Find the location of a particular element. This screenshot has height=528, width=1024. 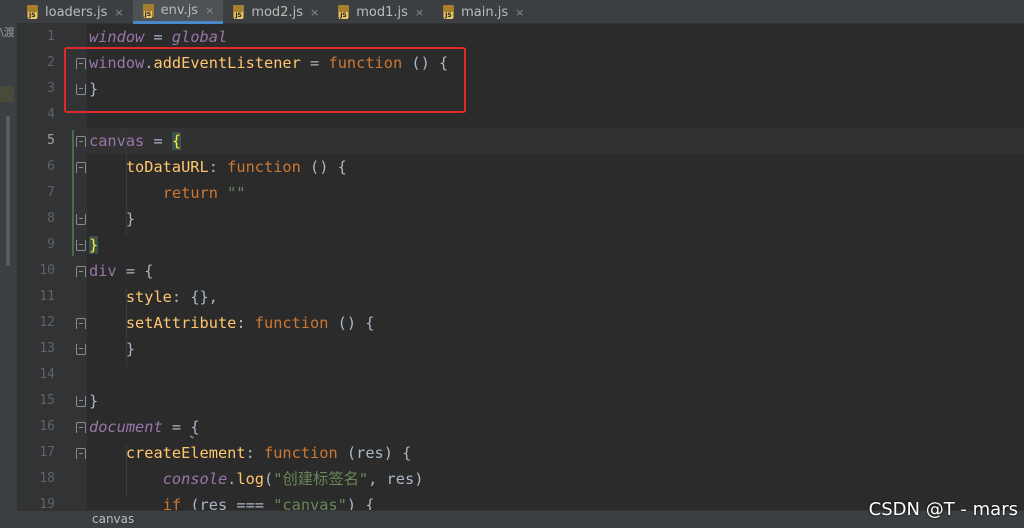

project-panel-edge: \渡 is located at coordinates (8, 264).